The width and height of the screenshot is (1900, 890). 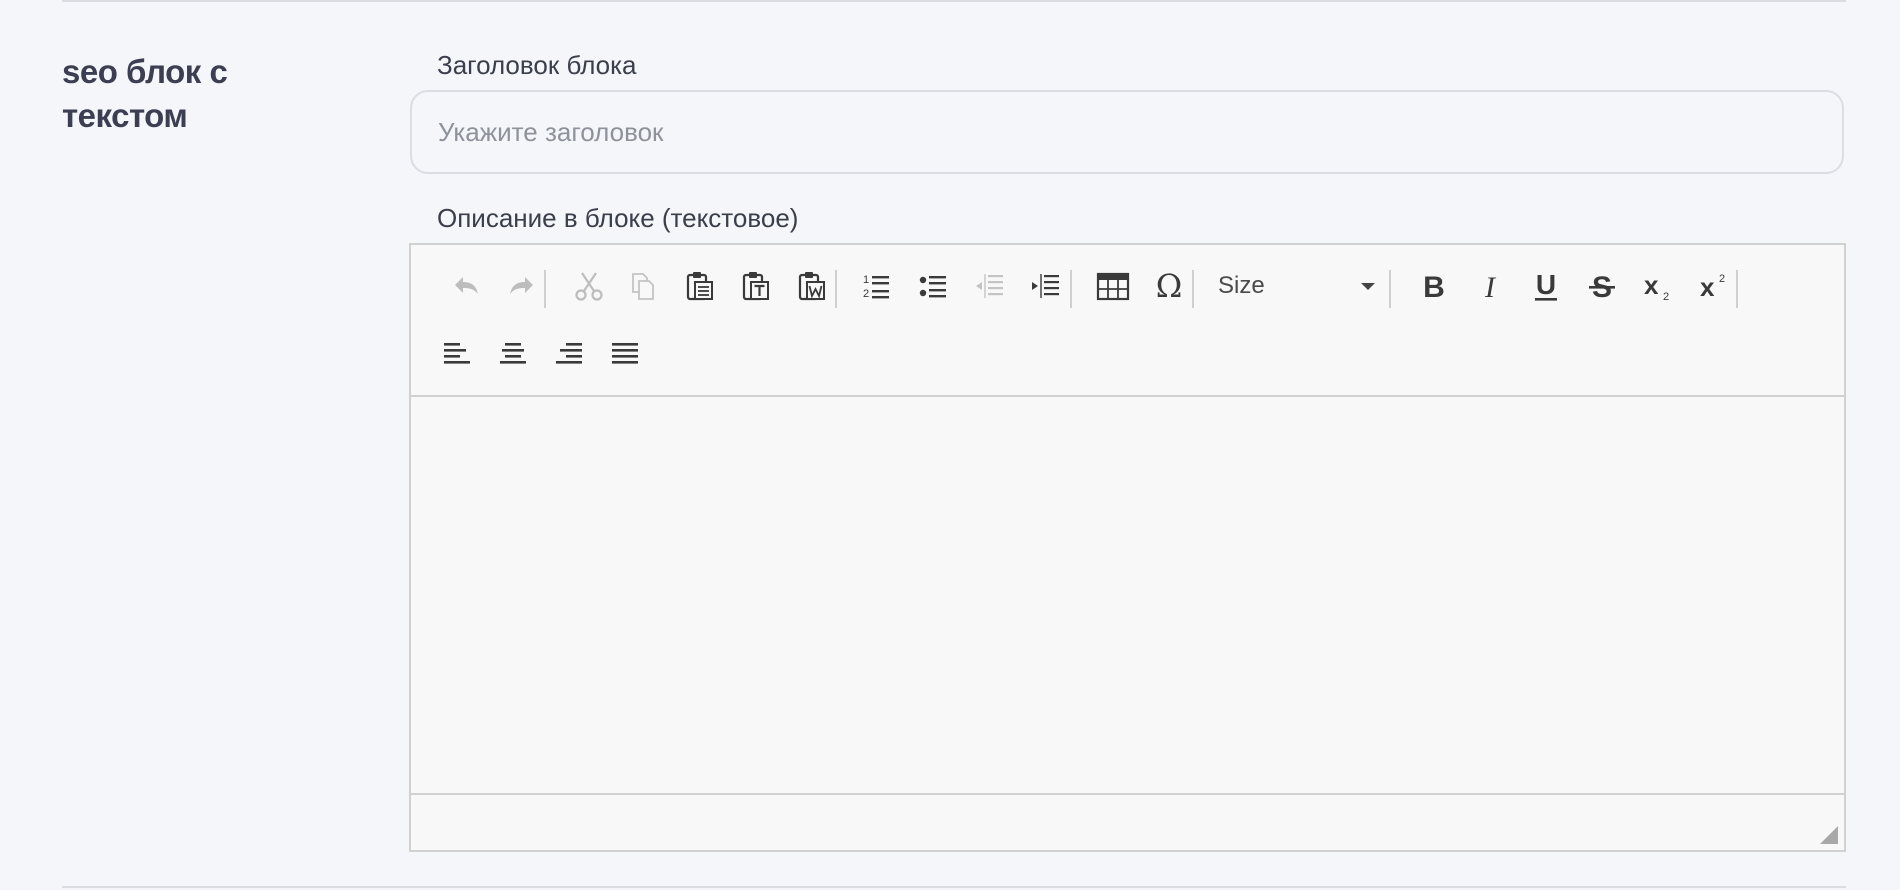 I want to click on numbered-list-icon: 1 2, so click(x=876, y=287).